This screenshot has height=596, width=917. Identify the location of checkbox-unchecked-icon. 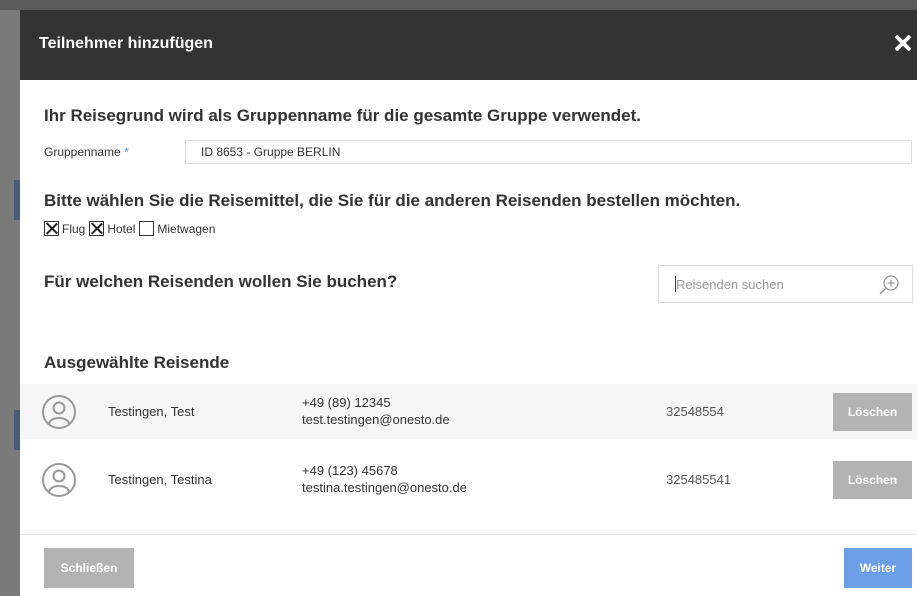
(147, 228).